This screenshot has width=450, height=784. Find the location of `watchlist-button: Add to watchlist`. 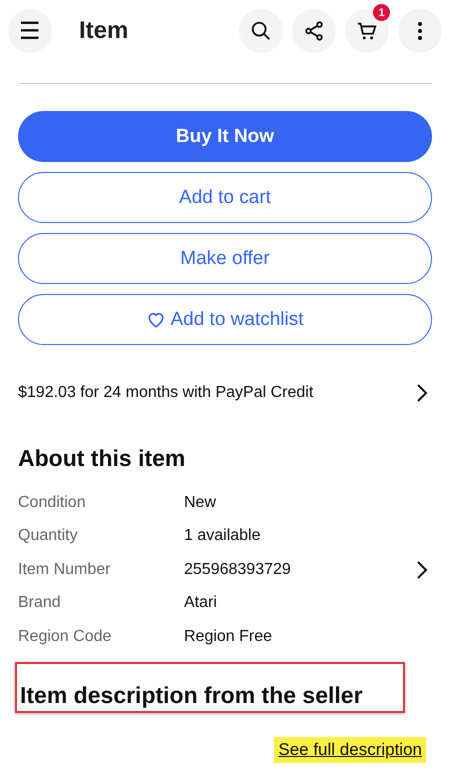

watchlist-button: Add to watchlist is located at coordinates (225, 319).